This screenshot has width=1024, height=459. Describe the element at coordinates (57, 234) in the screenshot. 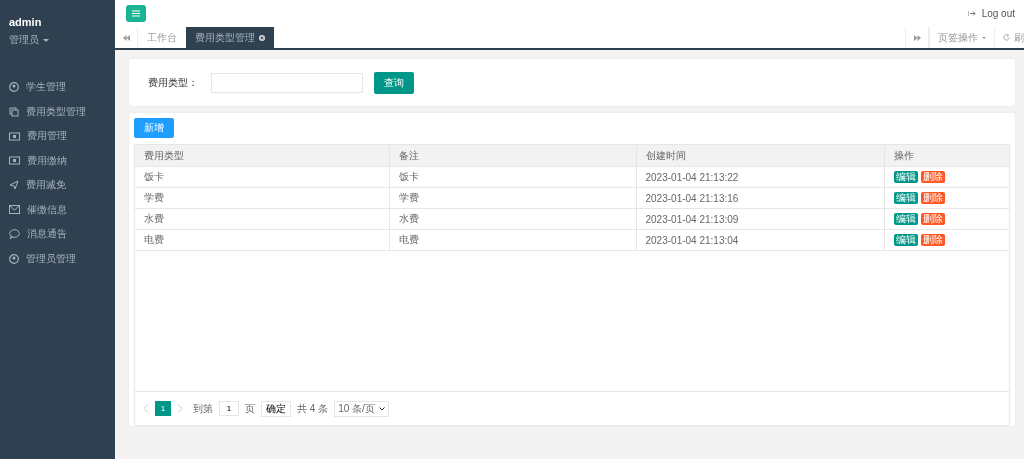

I see `sidebar-item: 消息通告` at that location.